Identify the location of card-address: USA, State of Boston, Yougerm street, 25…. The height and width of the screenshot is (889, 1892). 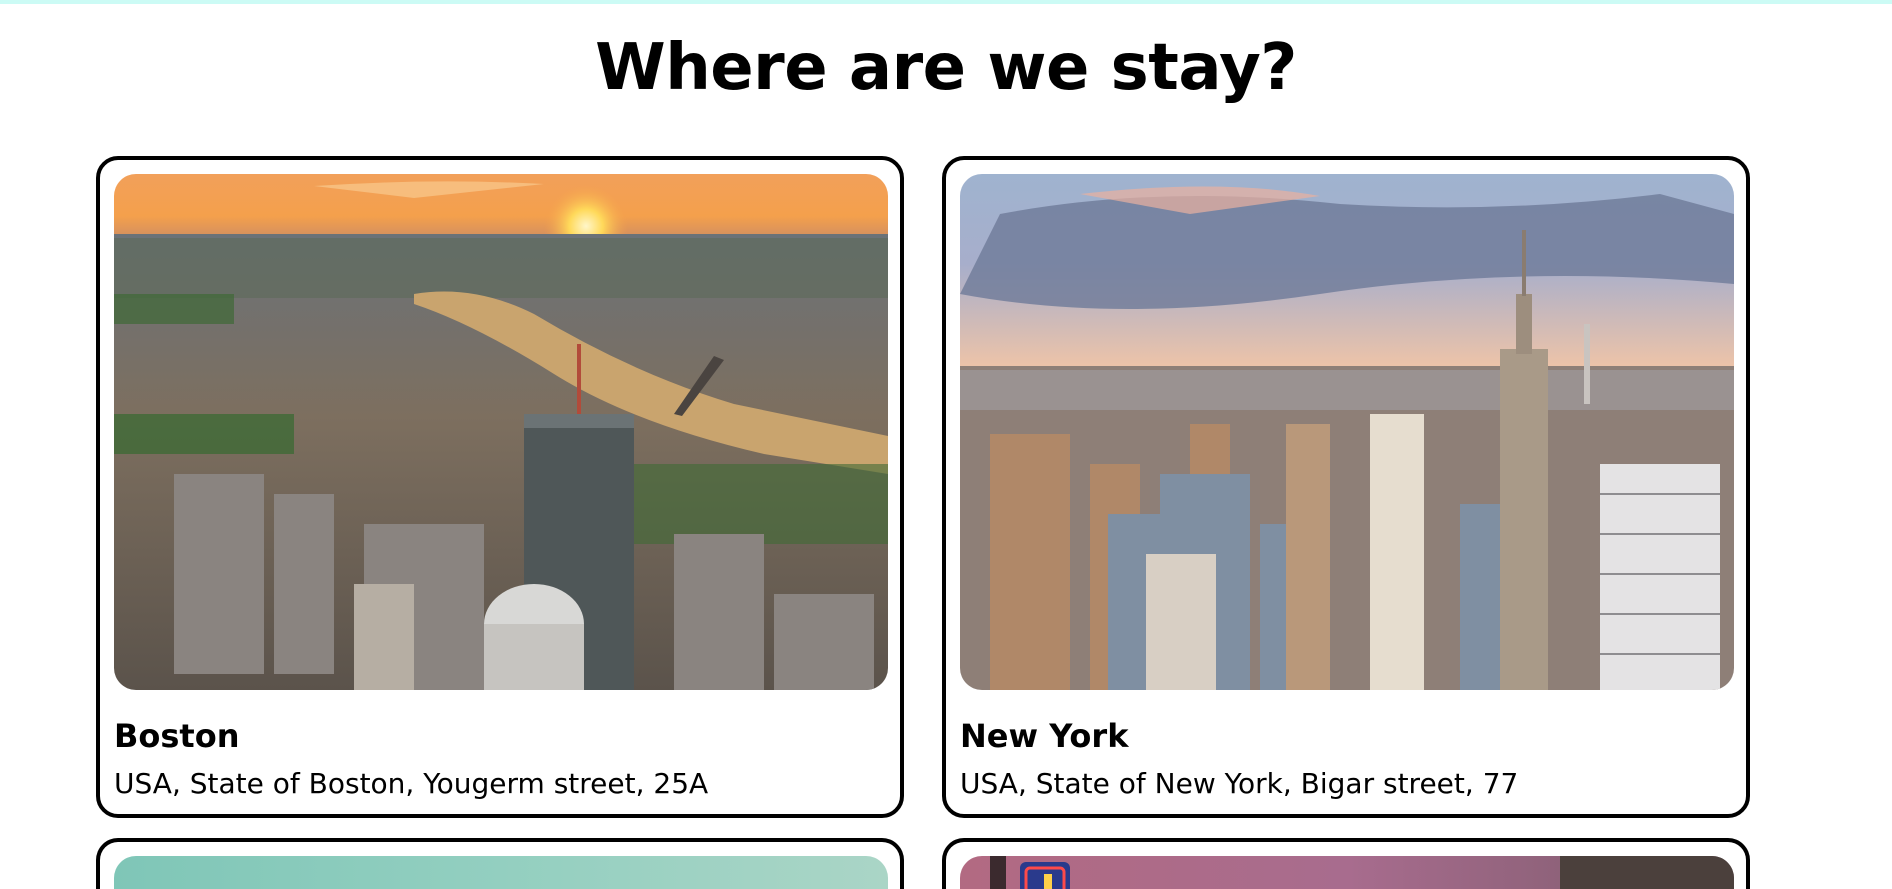
(411, 783).